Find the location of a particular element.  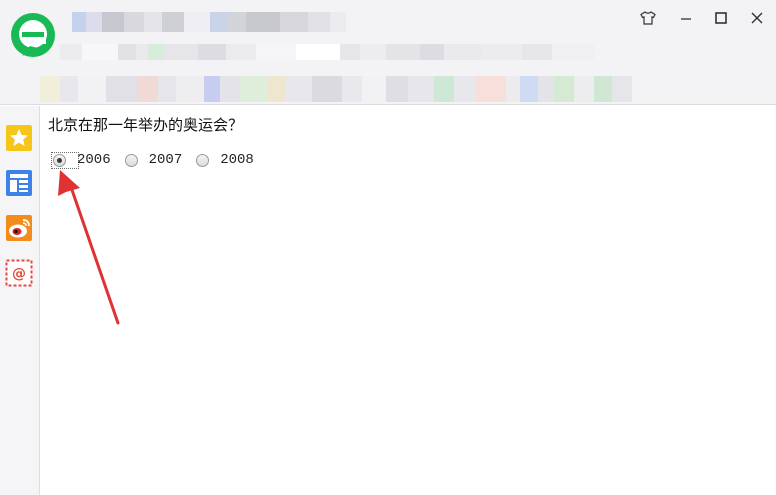

close-button is located at coordinates (757, 18).